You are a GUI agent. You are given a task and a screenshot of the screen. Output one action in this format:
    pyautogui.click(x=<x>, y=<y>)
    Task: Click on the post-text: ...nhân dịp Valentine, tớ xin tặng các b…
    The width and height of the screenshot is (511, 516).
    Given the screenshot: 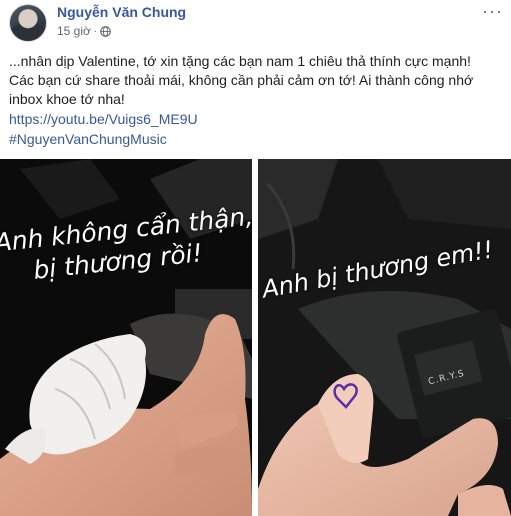 What is the action you would take?
    pyautogui.click(x=256, y=80)
    